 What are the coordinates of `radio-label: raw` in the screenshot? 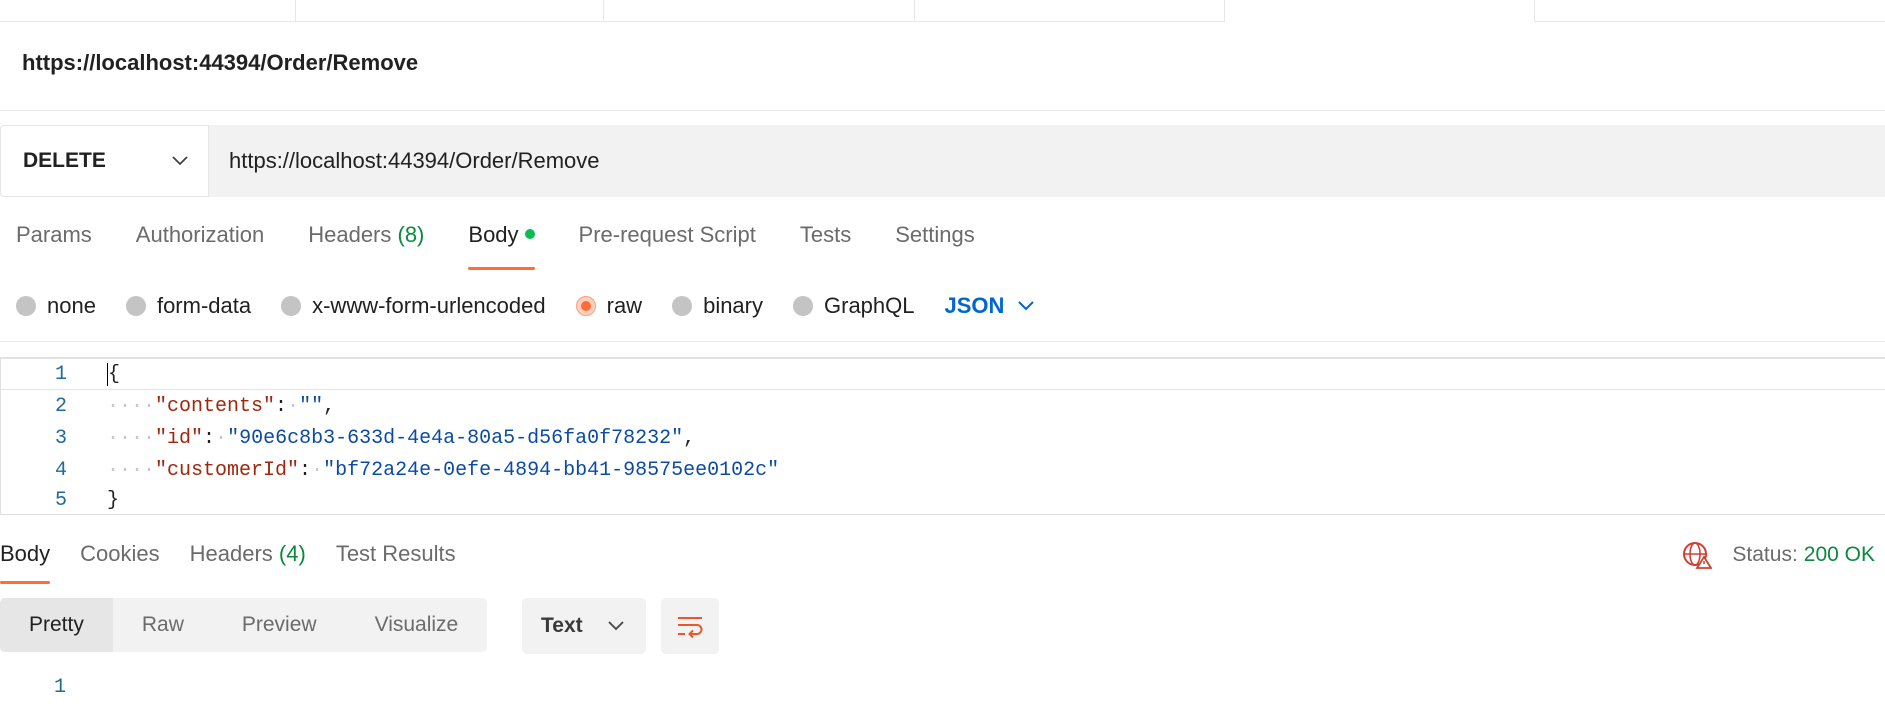 It's located at (624, 305).